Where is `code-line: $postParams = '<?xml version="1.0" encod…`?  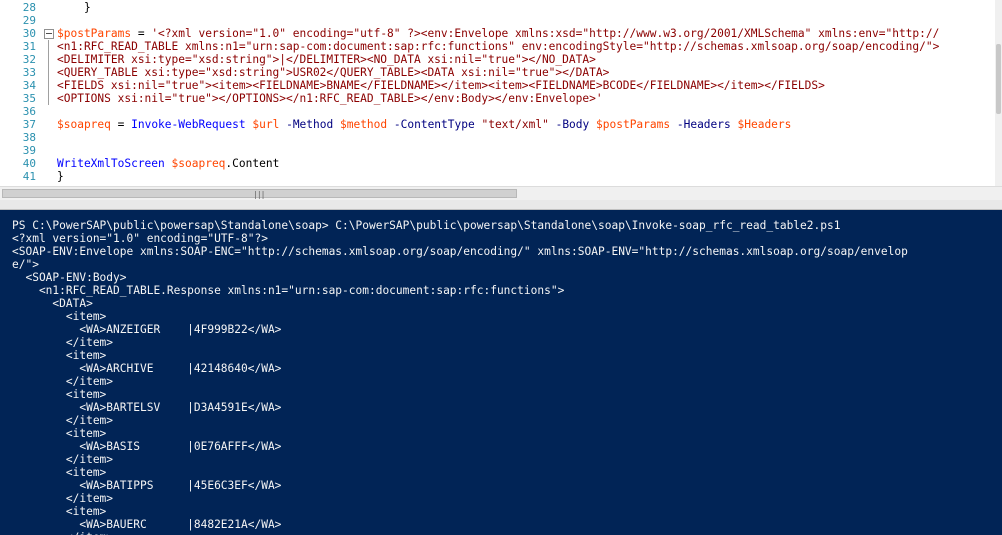 code-line: $postParams = '<?xml version="1.0" encod… is located at coordinates (498, 33).